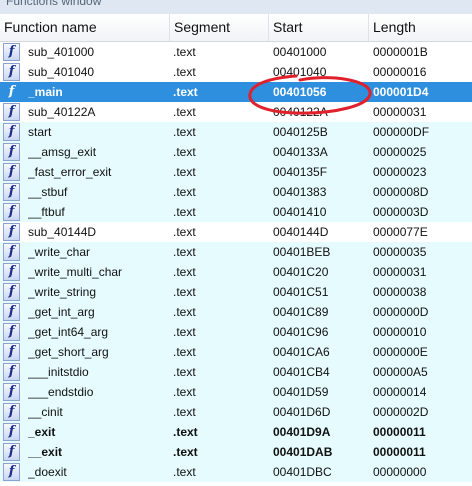 This screenshot has width=472, height=486. What do you see at coordinates (236, 312) in the screenshot?
I see `function-row: f _get_int_arg .text 00401C89 0000000D` at bounding box center [236, 312].